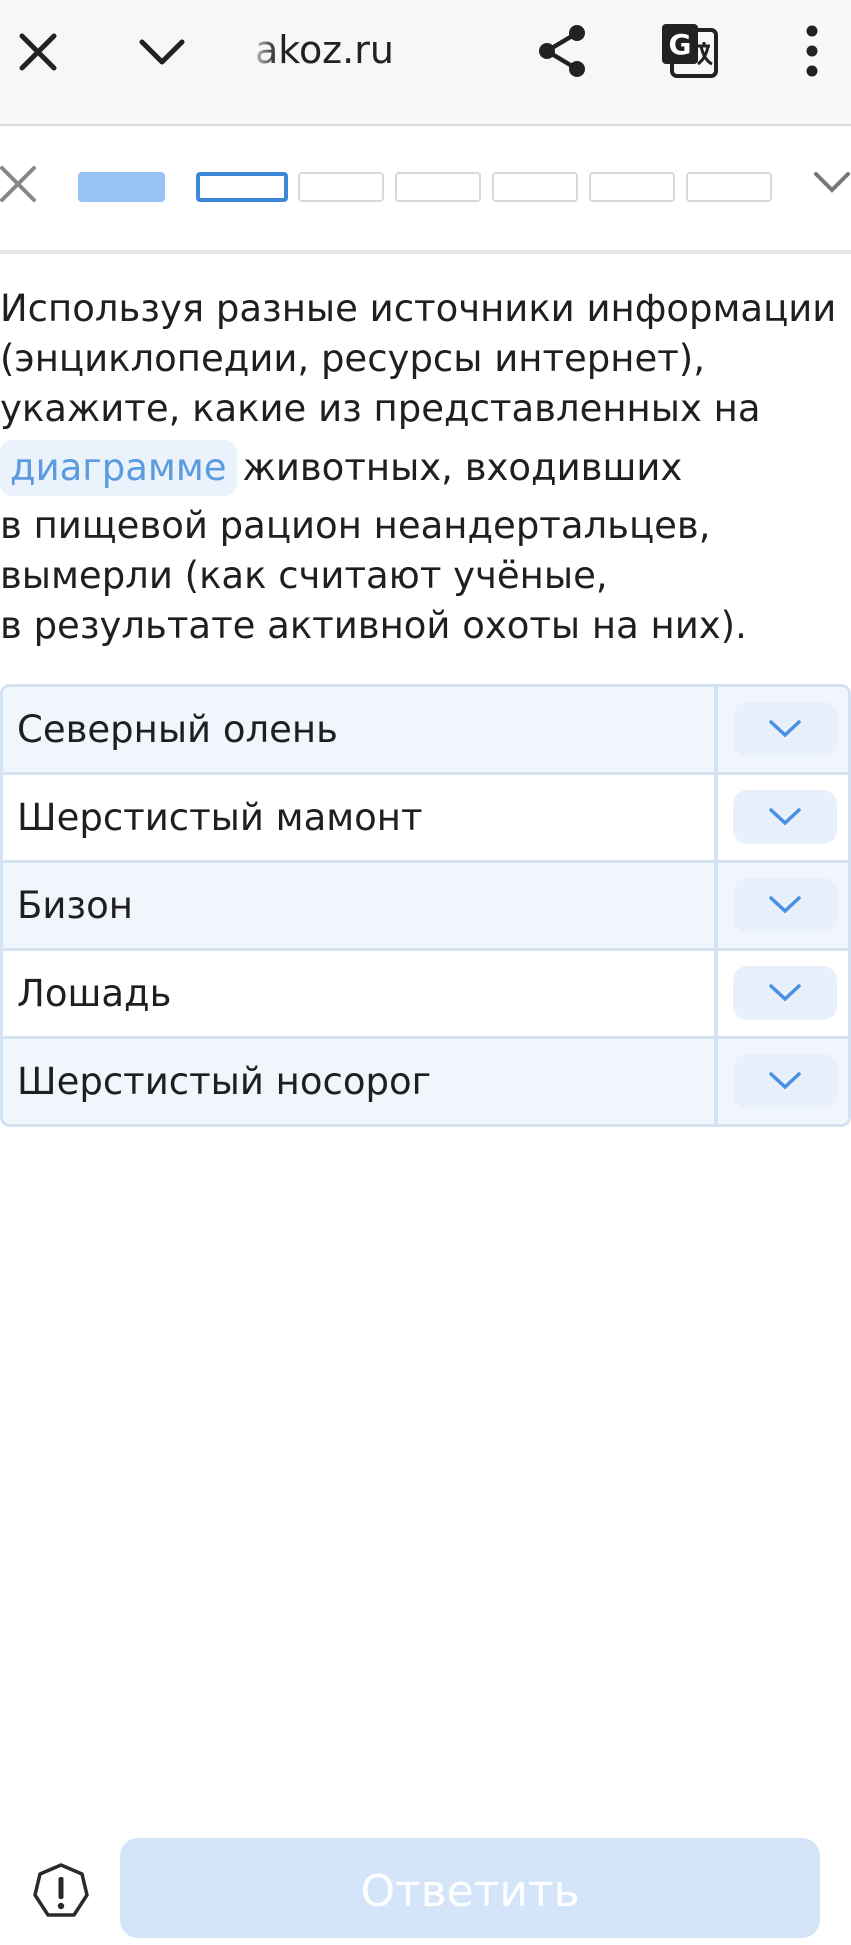 This screenshot has height=1945, width=851. Describe the element at coordinates (224, 1081) in the screenshot. I see `answer-label: Шерстистый носорог` at that location.